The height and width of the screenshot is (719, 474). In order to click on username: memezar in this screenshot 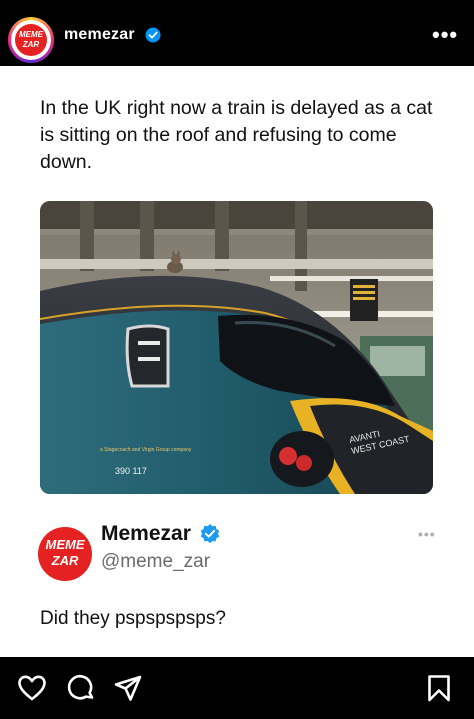, I will do `click(99, 35)`.